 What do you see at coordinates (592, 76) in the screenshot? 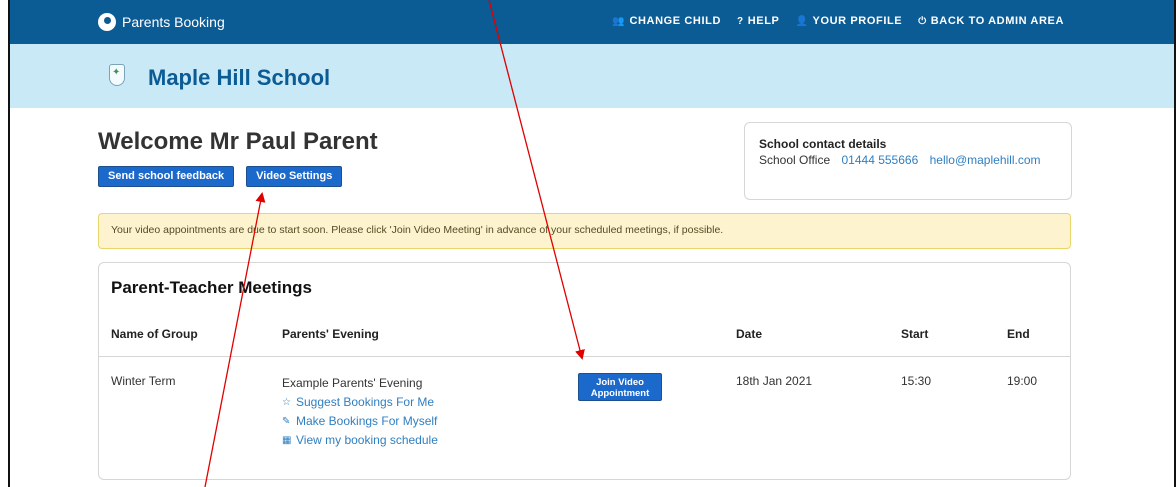
I see `school-banner: Maple Hill School` at bounding box center [592, 76].